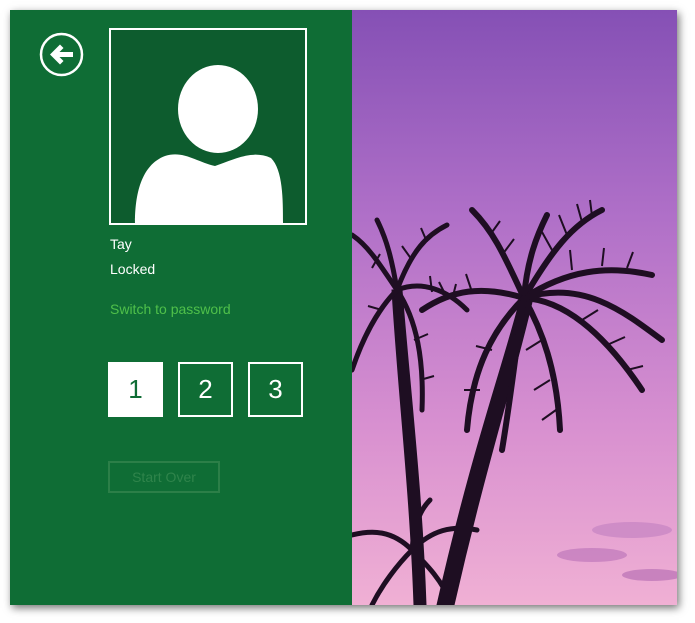 The image size is (695, 623). Describe the element at coordinates (133, 269) in the screenshot. I see `lock-status: Locked` at that location.